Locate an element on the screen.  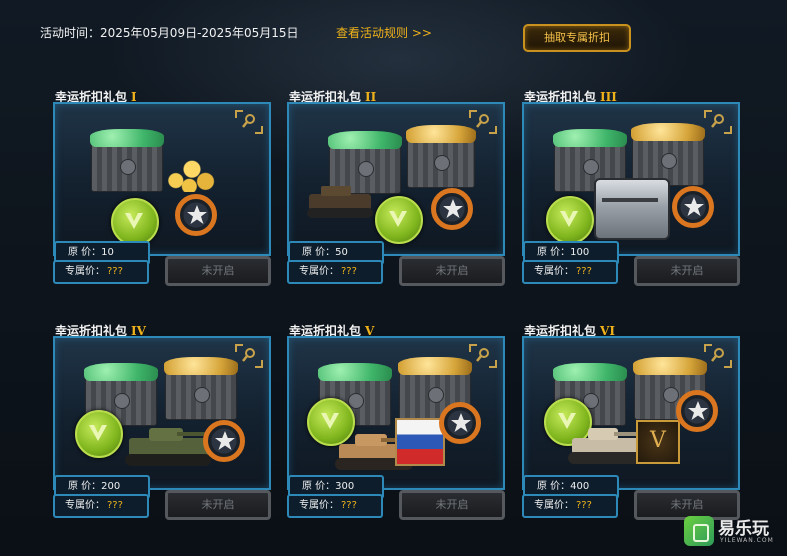
pack-6: 幸运折扣礼包 VI V 原 价：400 专属价：??? 未开启 is located at coordinates (633, 433).